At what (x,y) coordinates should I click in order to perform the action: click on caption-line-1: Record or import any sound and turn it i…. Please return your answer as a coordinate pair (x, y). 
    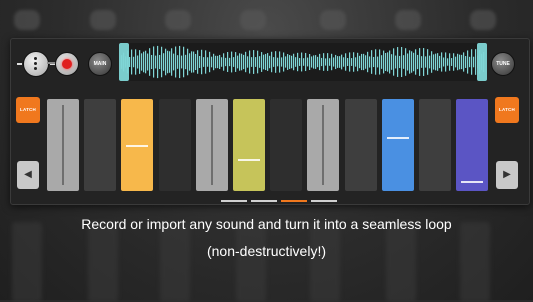
    Looking at the image, I should click on (266, 224).